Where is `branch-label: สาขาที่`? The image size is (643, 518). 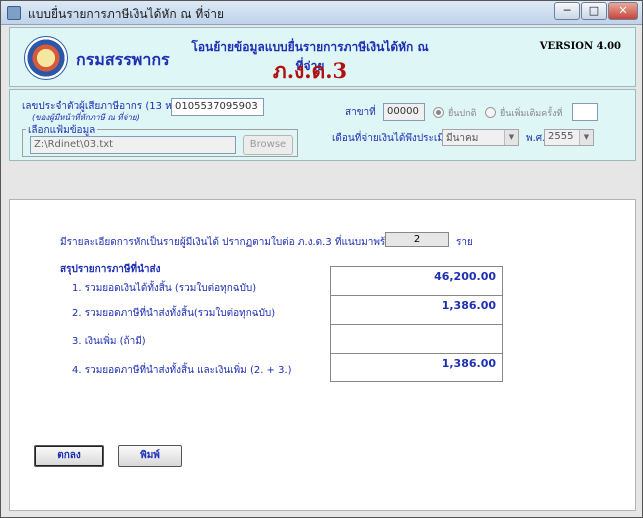
branch-label: สาขาที่ is located at coordinates (360, 112).